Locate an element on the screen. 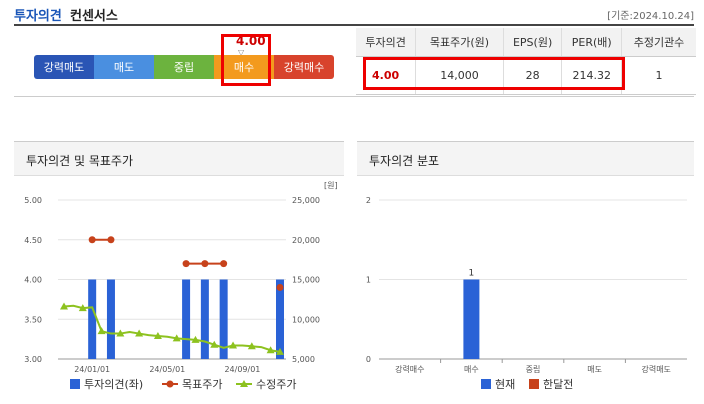 The width and height of the screenshot is (704, 404). reference-date: [기준:2024.10.24] is located at coordinates (650, 16).